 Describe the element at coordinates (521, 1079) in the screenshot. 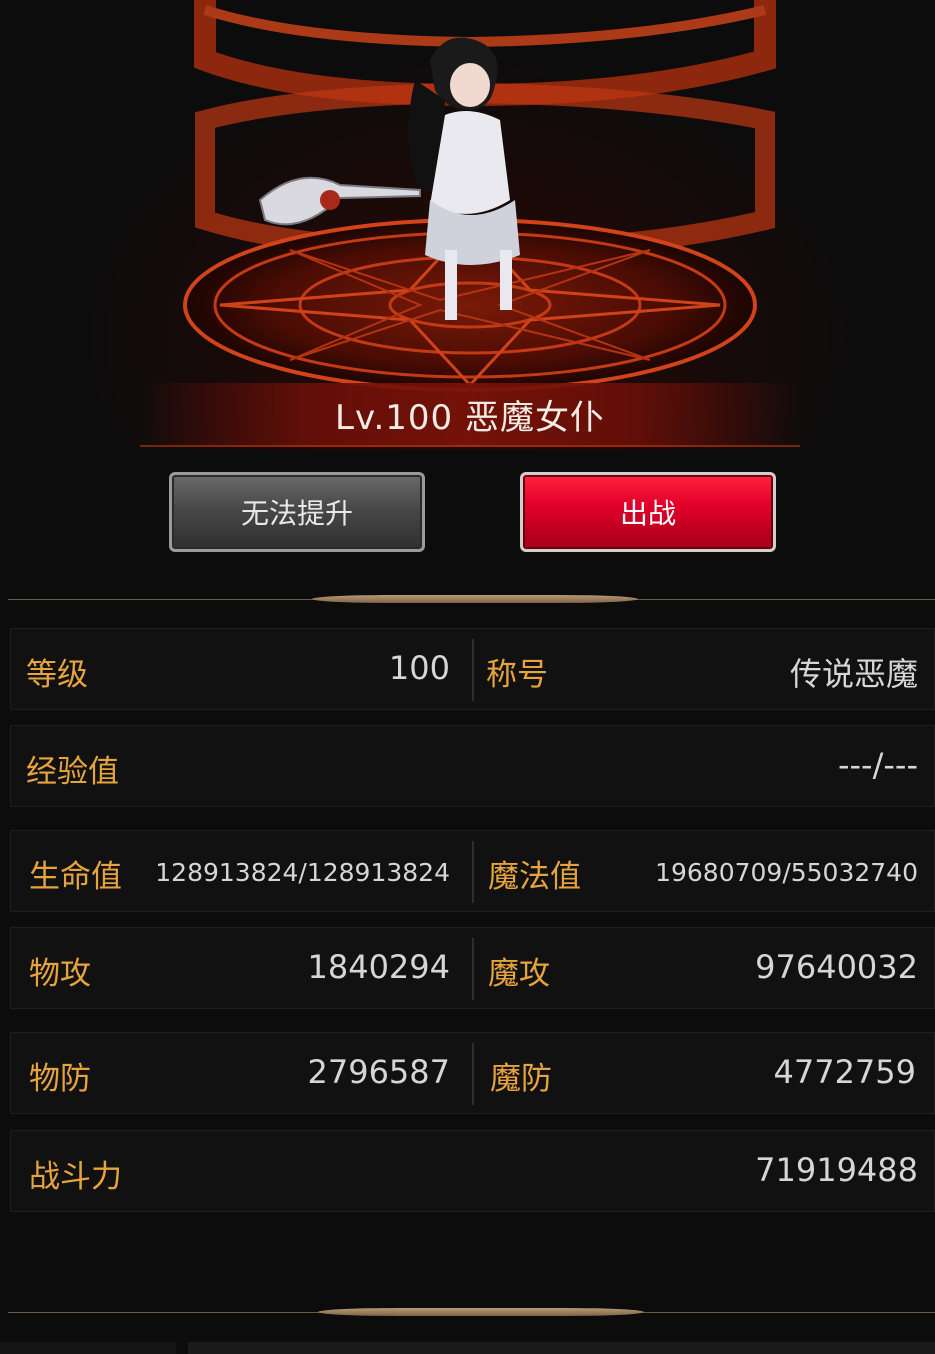

I see `magic-defense-label: 魔防` at that location.